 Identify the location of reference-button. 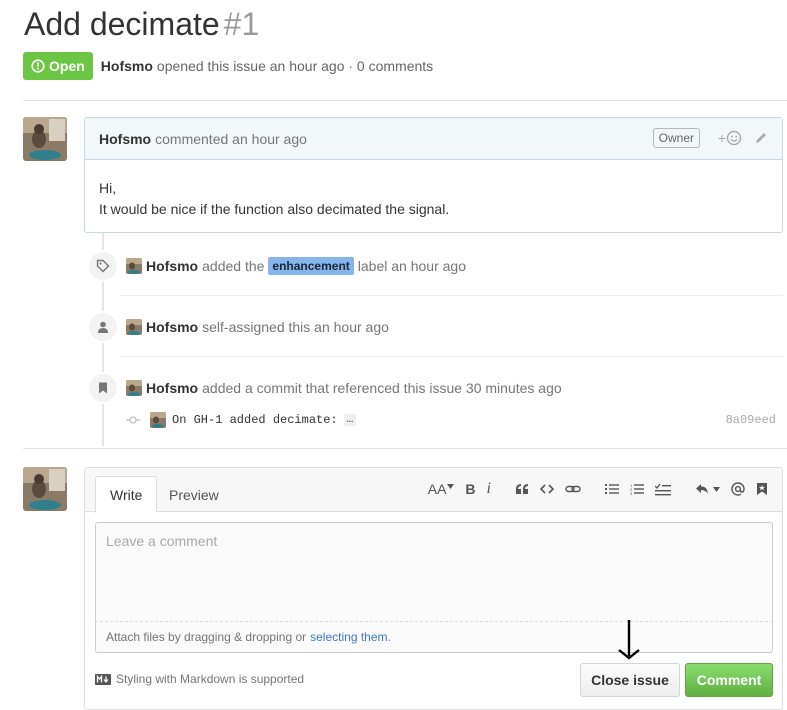
(762, 489).